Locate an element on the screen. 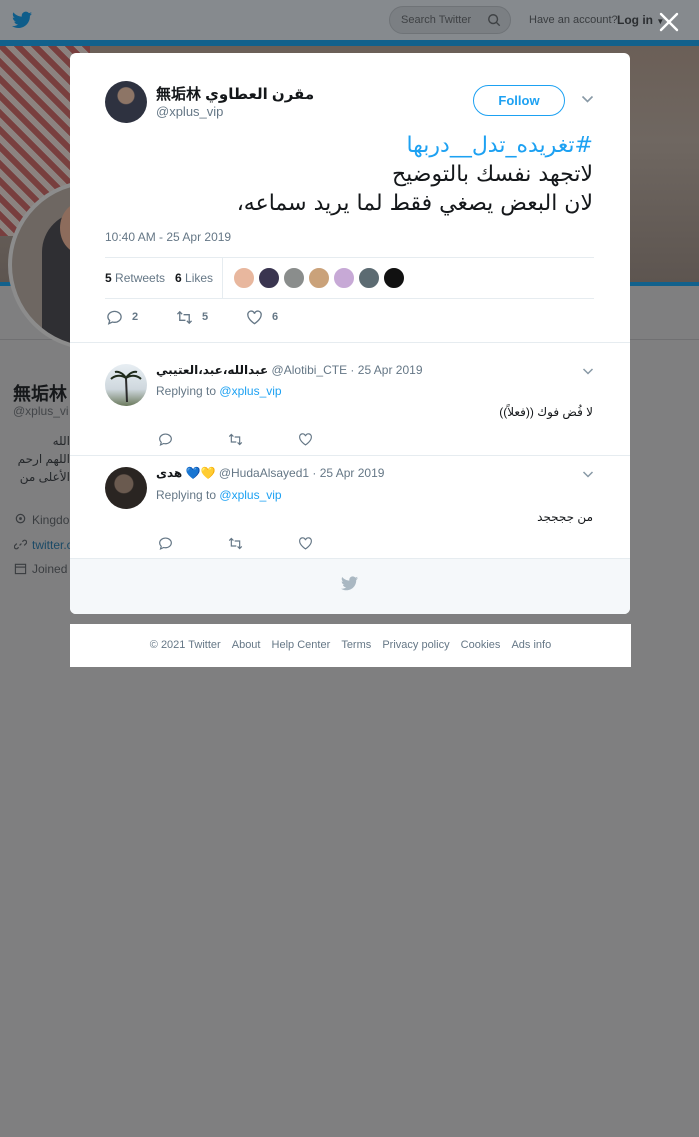  link-icon is located at coordinates (20, 544).